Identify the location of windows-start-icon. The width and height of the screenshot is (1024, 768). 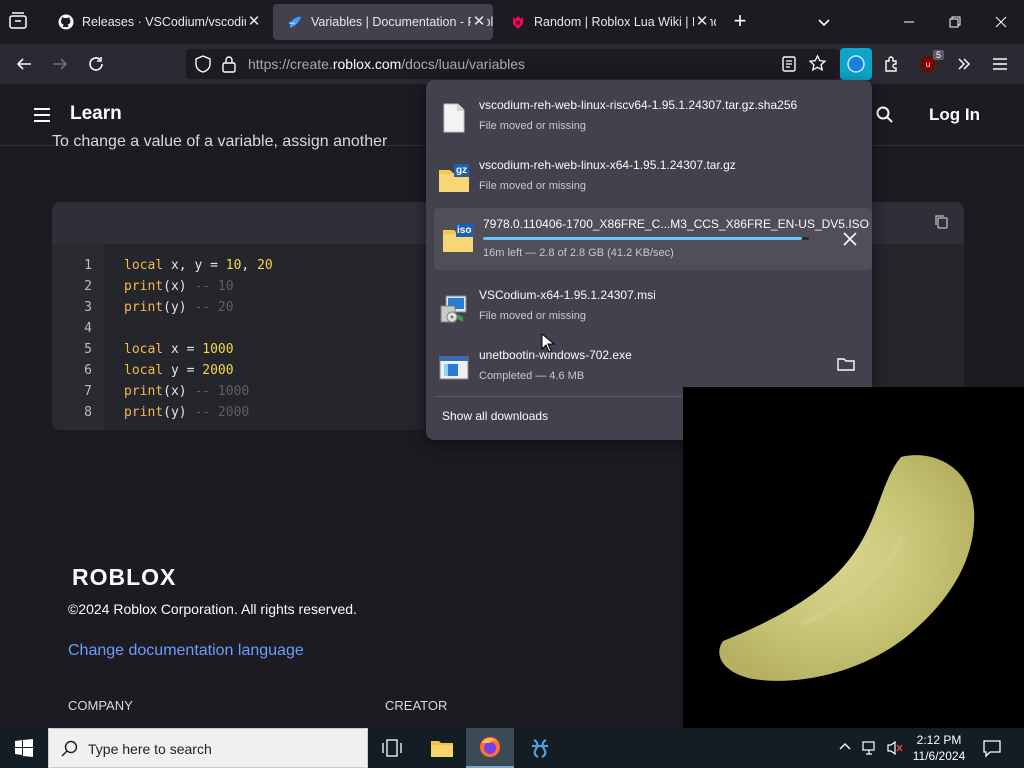
(24, 748).